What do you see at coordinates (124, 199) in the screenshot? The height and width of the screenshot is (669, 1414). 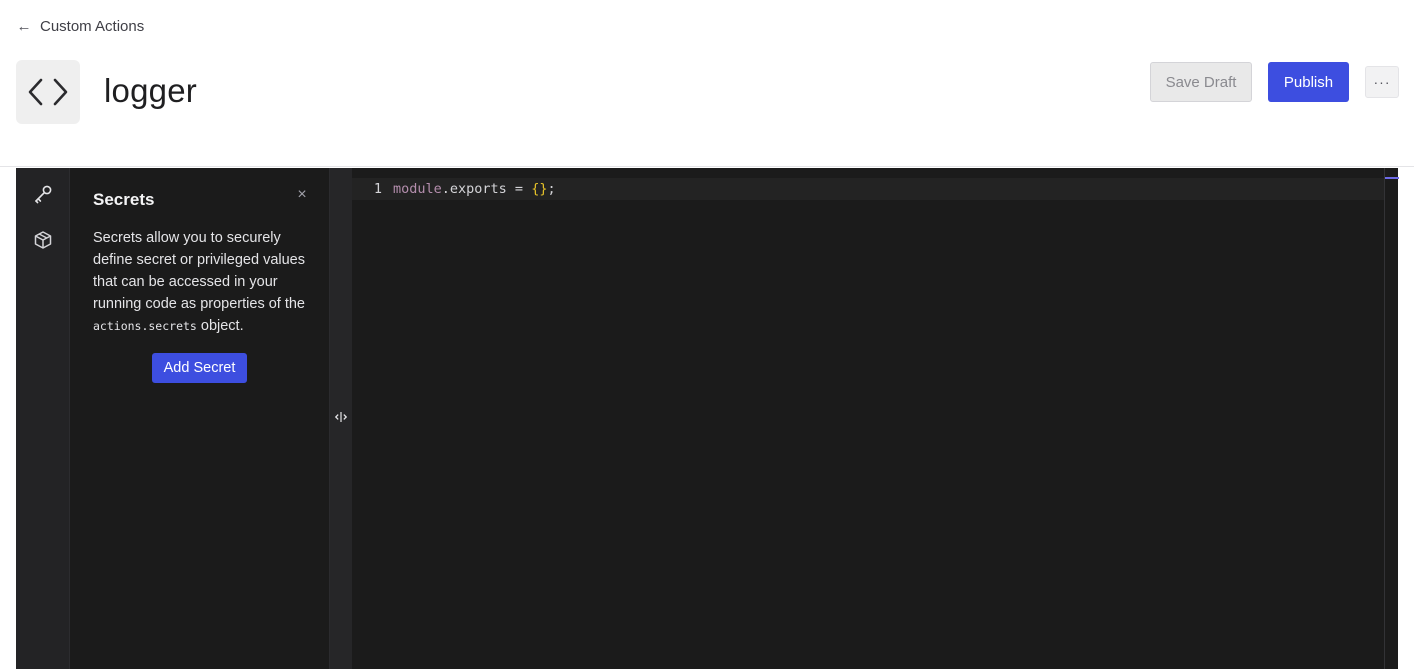 I see `secrets-panel-title: Secrets` at bounding box center [124, 199].